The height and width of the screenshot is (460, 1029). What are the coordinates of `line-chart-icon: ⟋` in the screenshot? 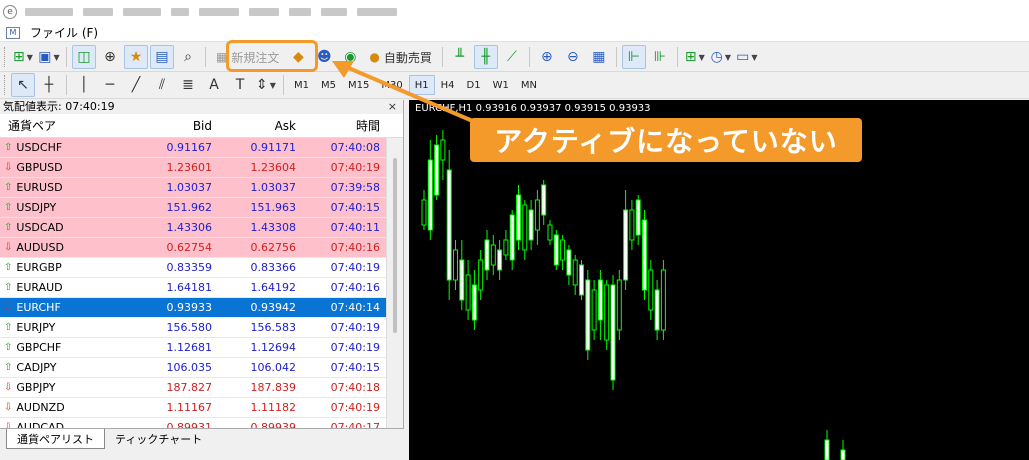 It's located at (511, 57).